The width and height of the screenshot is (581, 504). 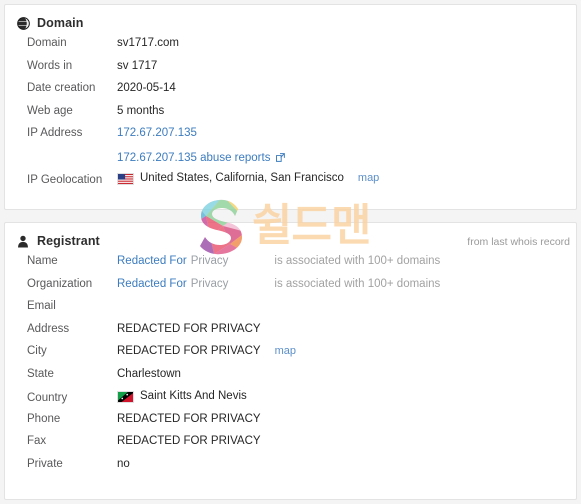 I want to click on geolocation-text: United States, California, San Francisco, so click(x=242, y=178).